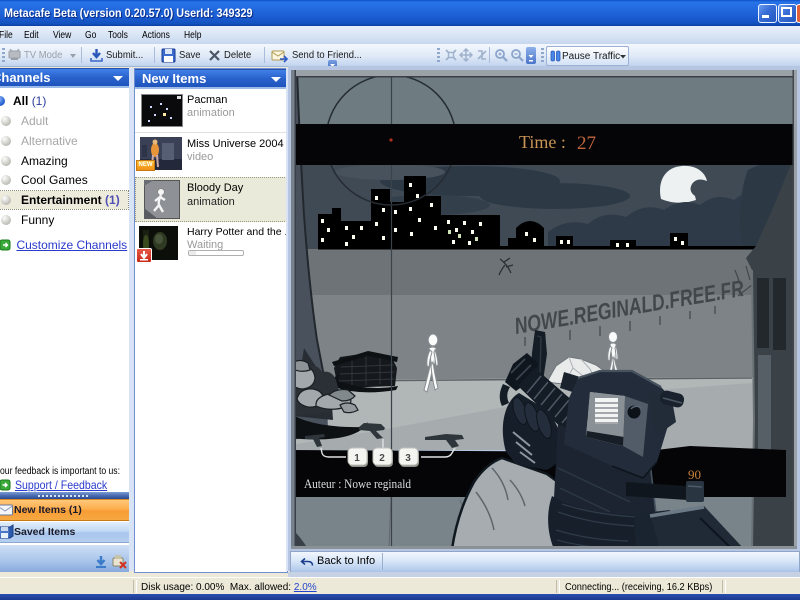 Image resolution: width=800 pixels, height=600 pixels. Describe the element at coordinates (586, 143) in the screenshot. I see `svg-text: 27` at that location.